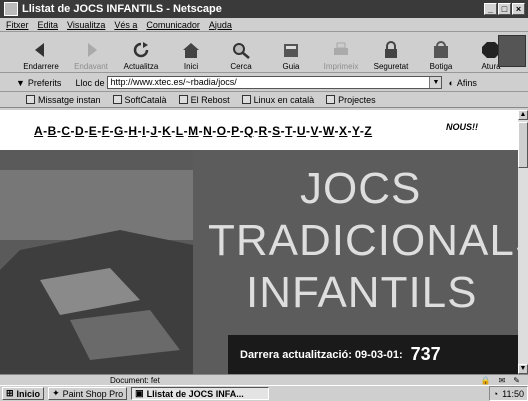 Image resolution: width=528 pixels, height=401 pixels. I want to click on url-input: http://www.xtec.es/~rbadia/jocs/ ▼, so click(275, 82).